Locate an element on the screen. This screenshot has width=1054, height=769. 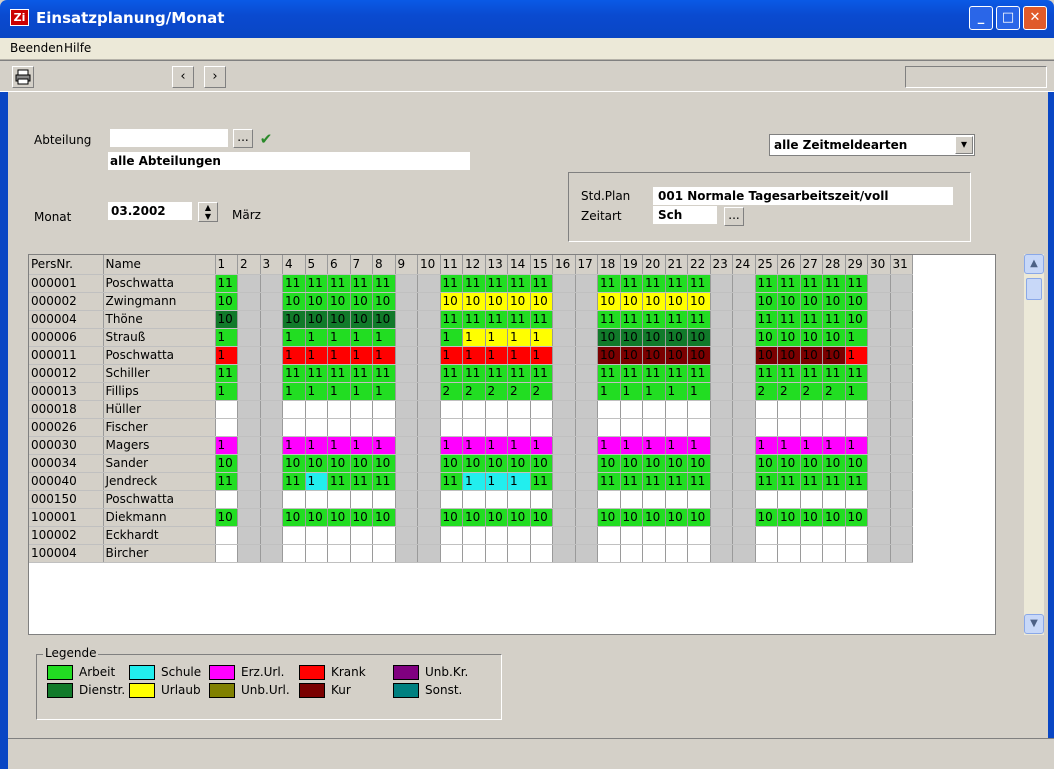
name-cell: Magers is located at coordinates (159, 445).